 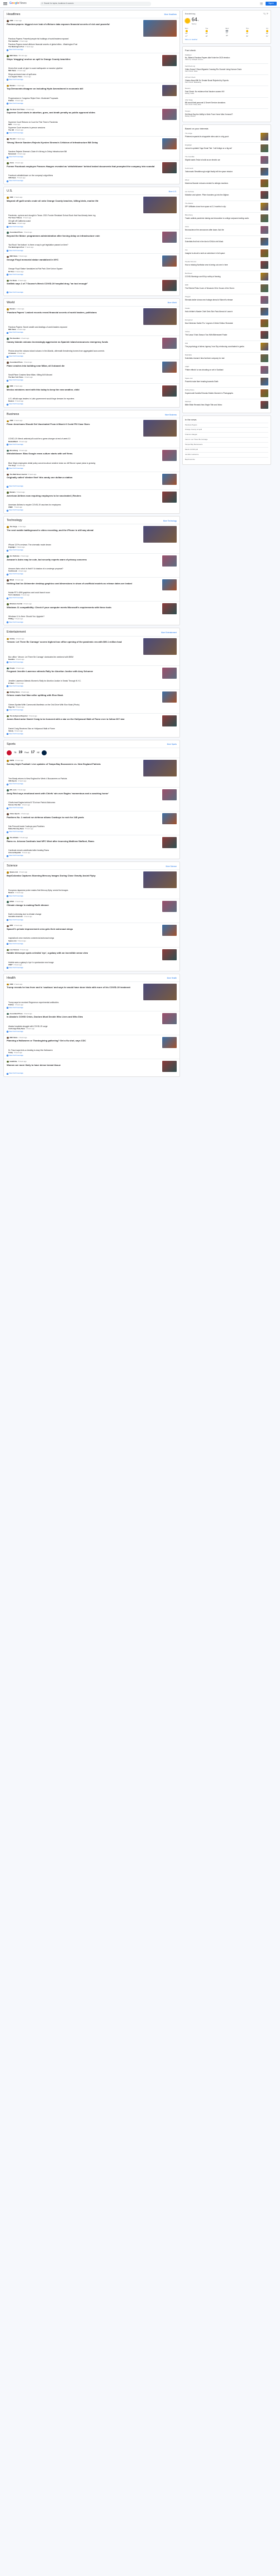 I want to click on weather-unit-toggle: °C | °F, so click(x=266, y=14).